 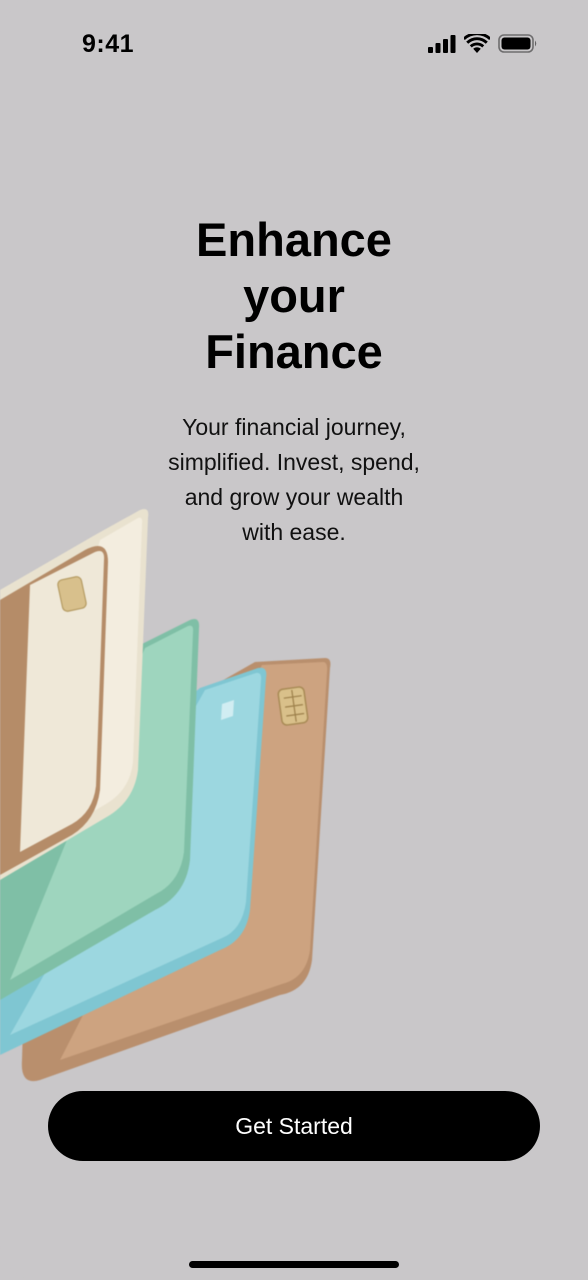 What do you see at coordinates (294, 1126) in the screenshot?
I see `get-started-button: Get Started` at bounding box center [294, 1126].